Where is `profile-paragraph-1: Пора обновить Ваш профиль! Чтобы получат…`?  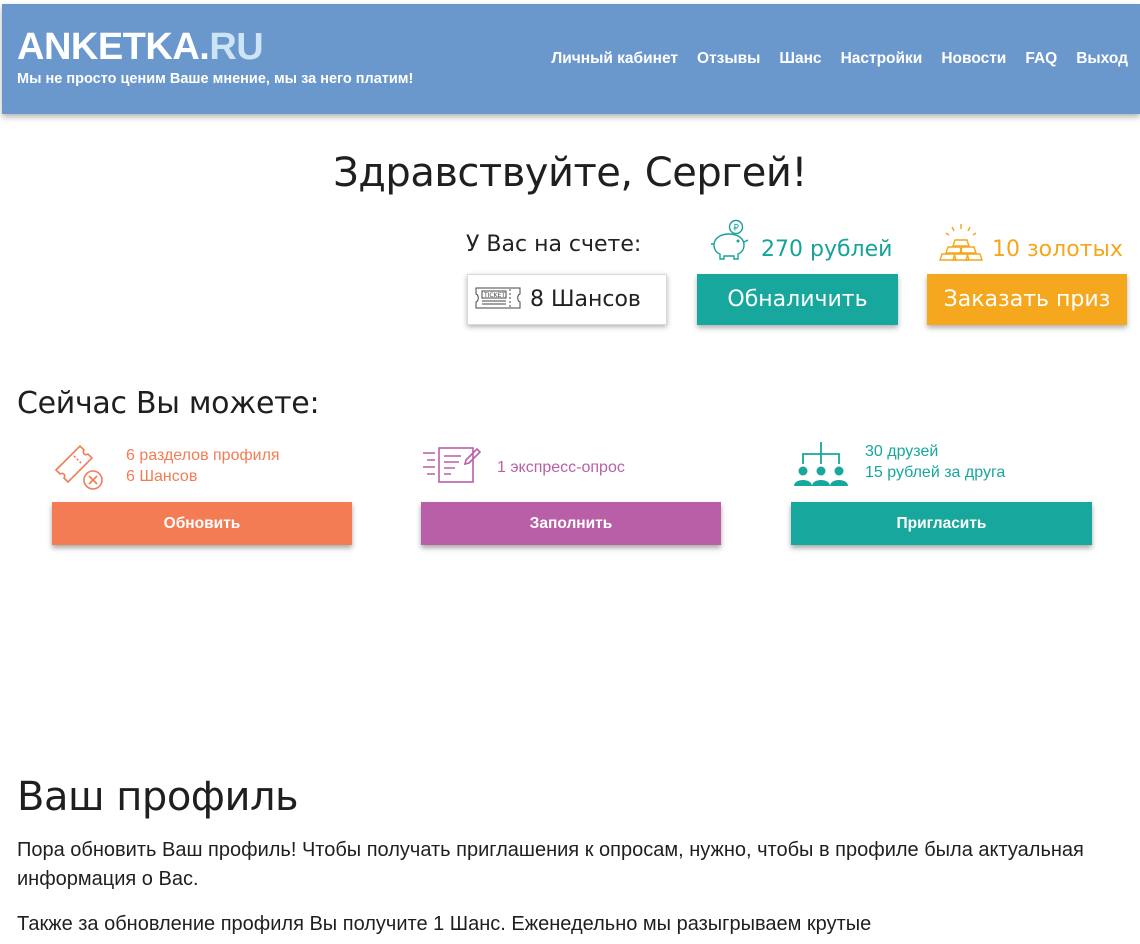 profile-paragraph-1: Пора обновить Ваш профиль! Чтобы получат… is located at coordinates (550, 864).